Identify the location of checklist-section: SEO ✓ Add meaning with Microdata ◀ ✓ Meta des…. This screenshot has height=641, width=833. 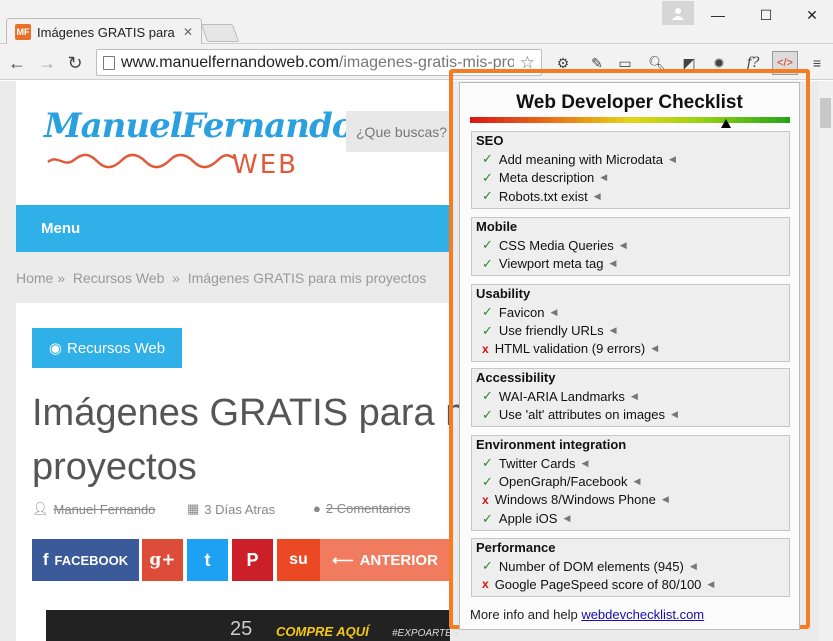
(630, 170).